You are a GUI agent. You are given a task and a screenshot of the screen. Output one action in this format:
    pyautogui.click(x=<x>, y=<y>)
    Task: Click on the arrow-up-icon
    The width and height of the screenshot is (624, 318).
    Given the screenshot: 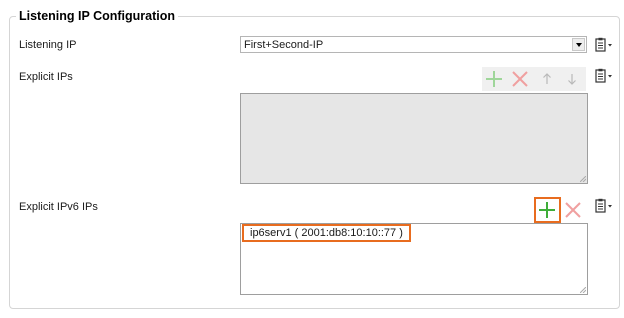 What is the action you would take?
    pyautogui.click(x=547, y=78)
    